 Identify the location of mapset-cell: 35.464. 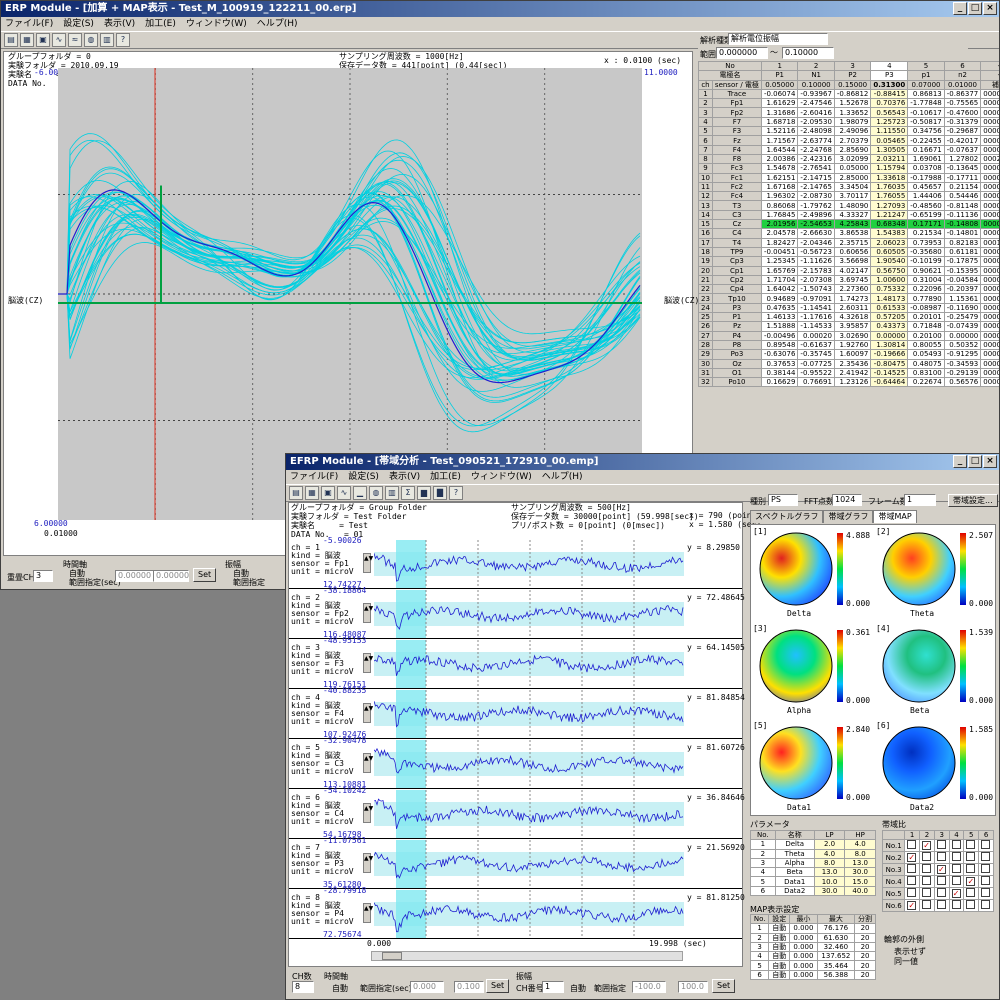
(836, 965).